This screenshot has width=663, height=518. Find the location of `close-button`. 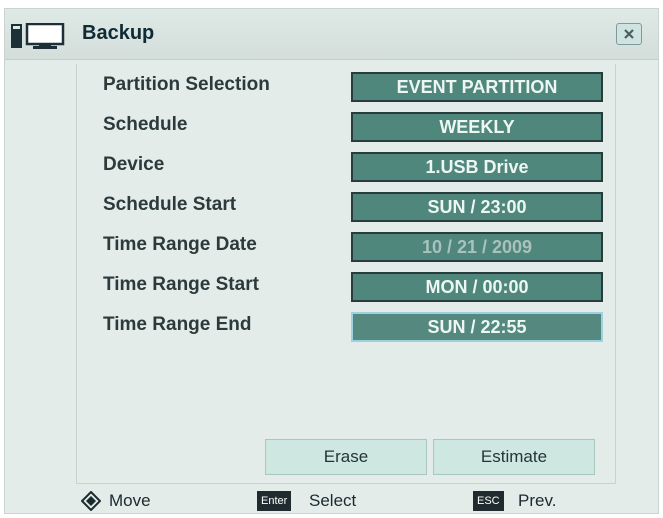

close-button is located at coordinates (629, 34).